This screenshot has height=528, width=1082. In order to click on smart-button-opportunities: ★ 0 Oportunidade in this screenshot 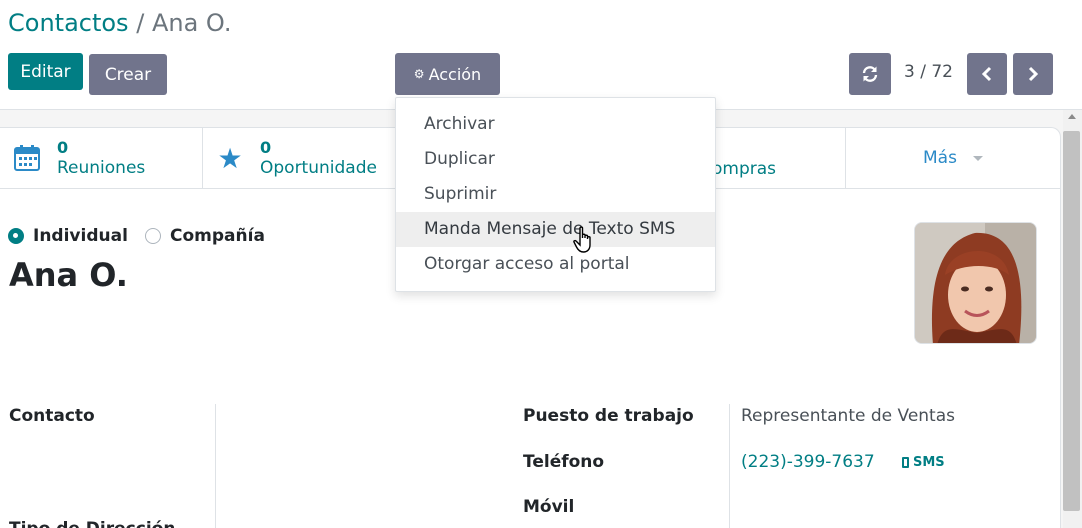, I will do `click(308, 158)`.